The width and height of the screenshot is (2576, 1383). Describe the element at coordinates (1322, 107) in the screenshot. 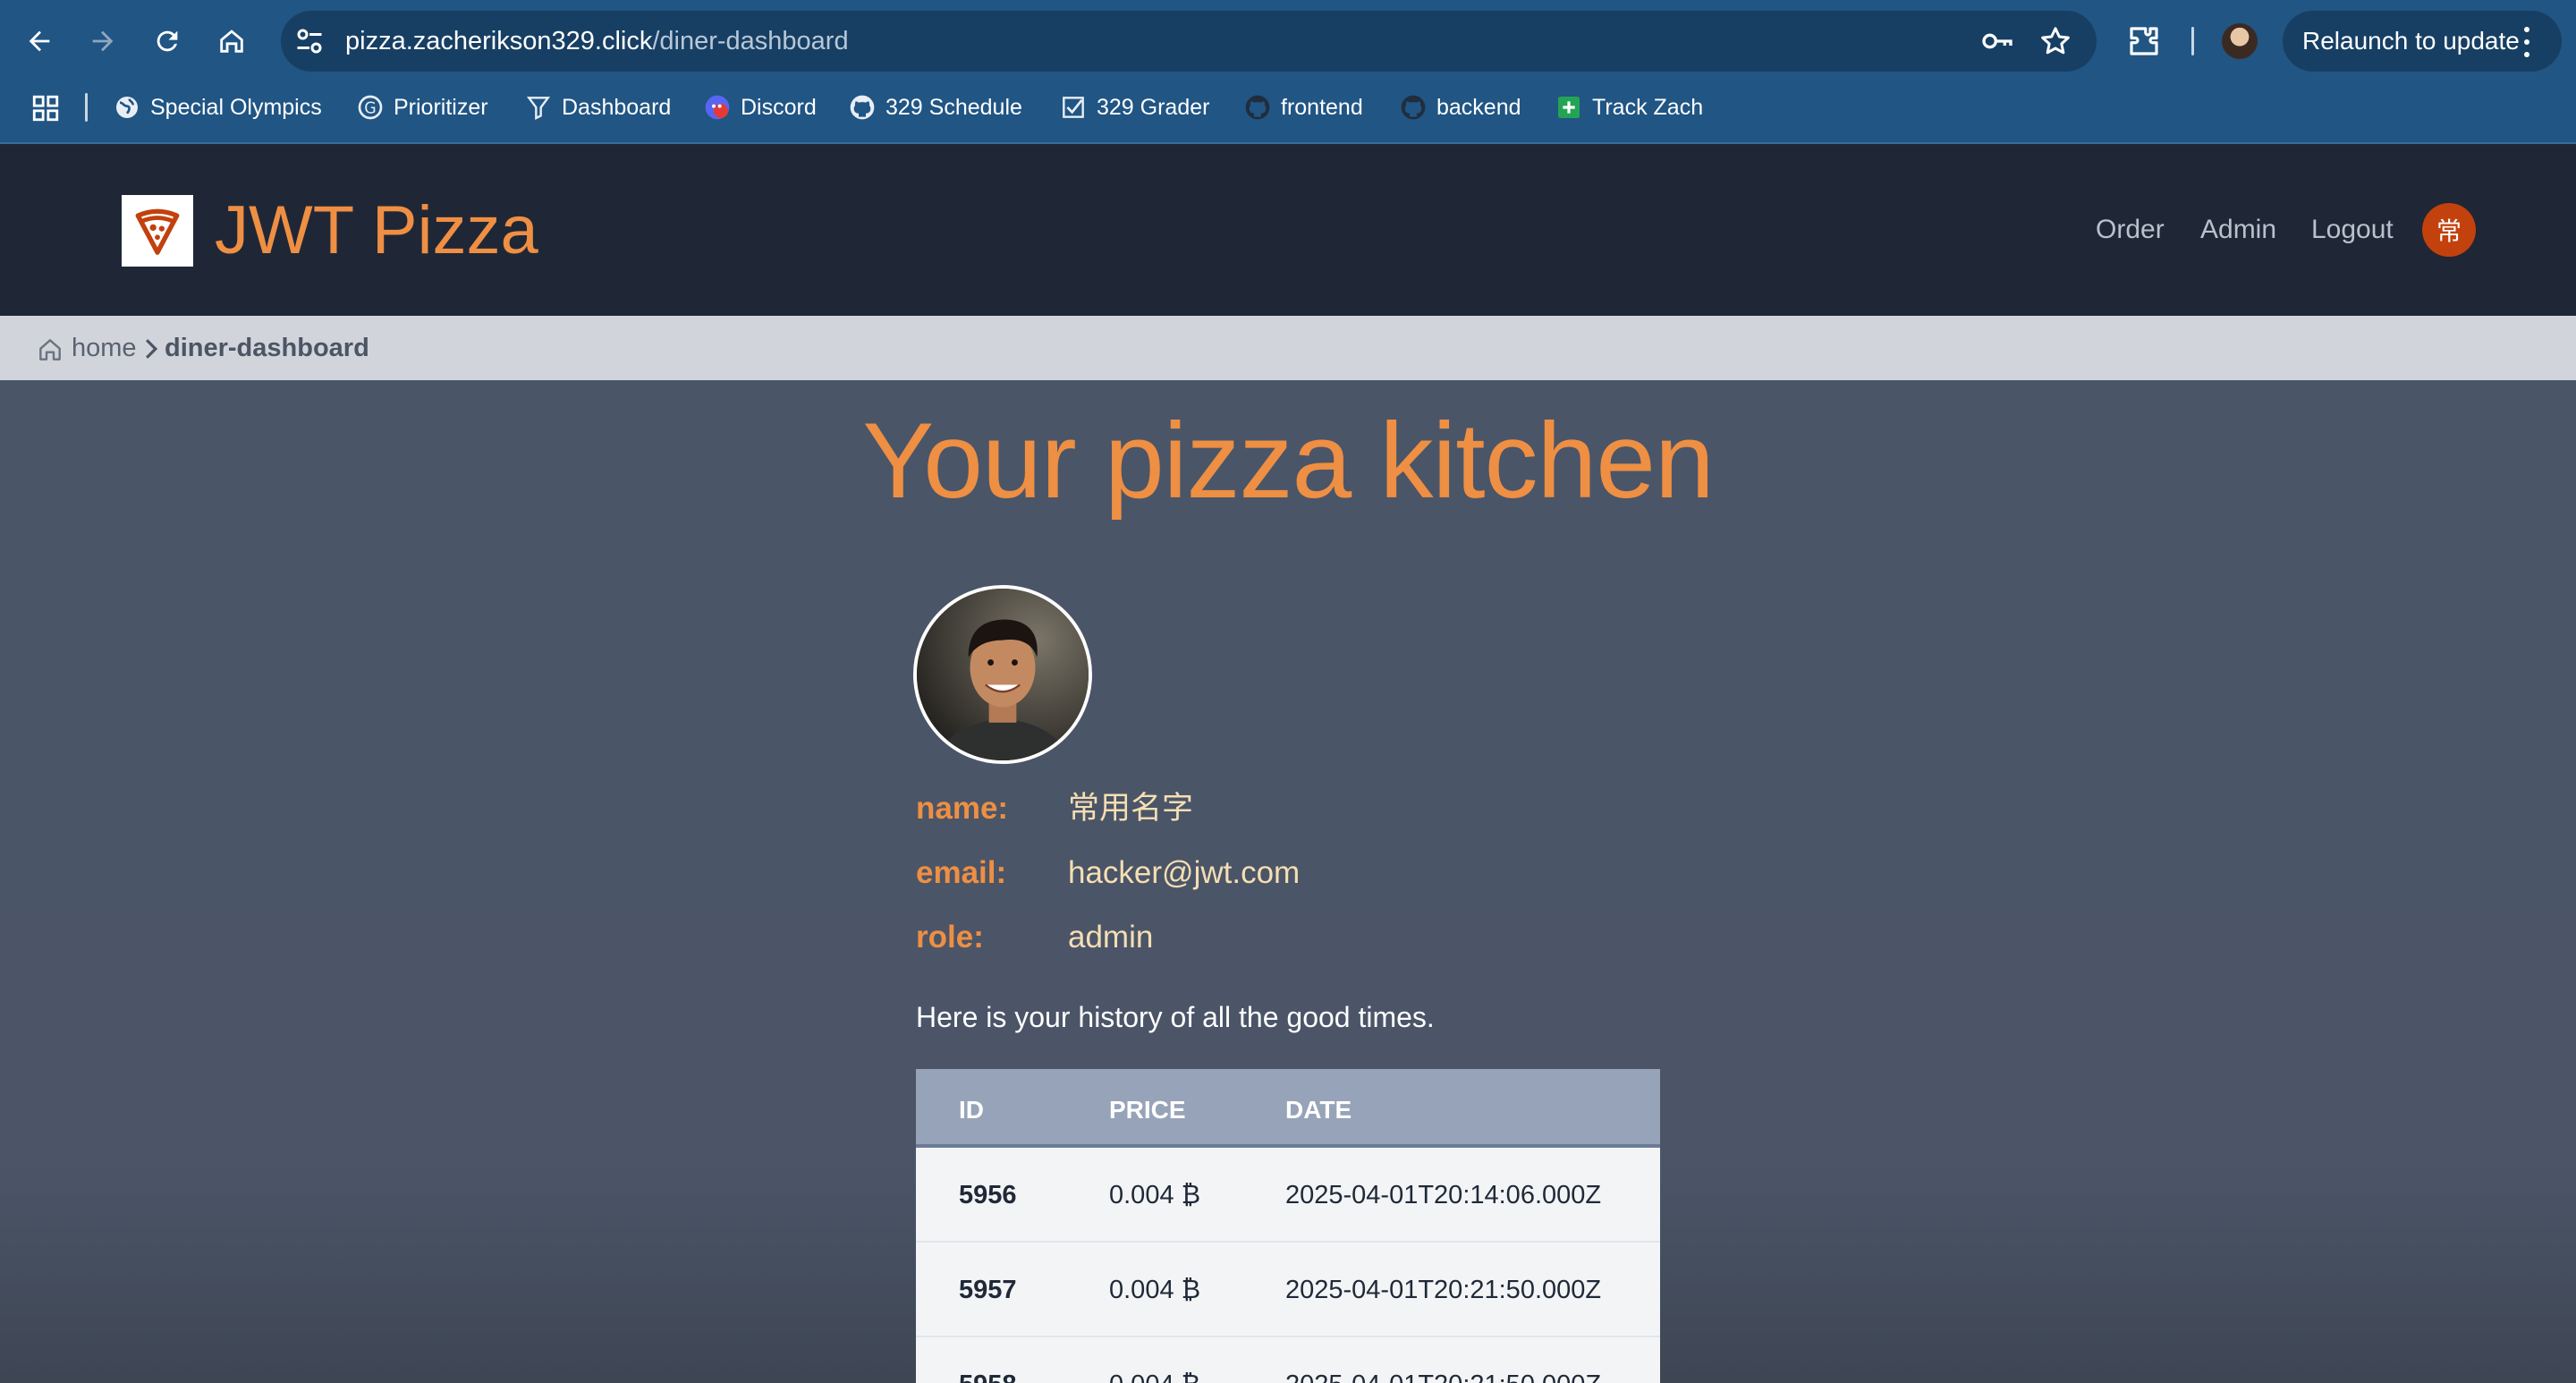

I see `bookmark-label: frontend` at that location.